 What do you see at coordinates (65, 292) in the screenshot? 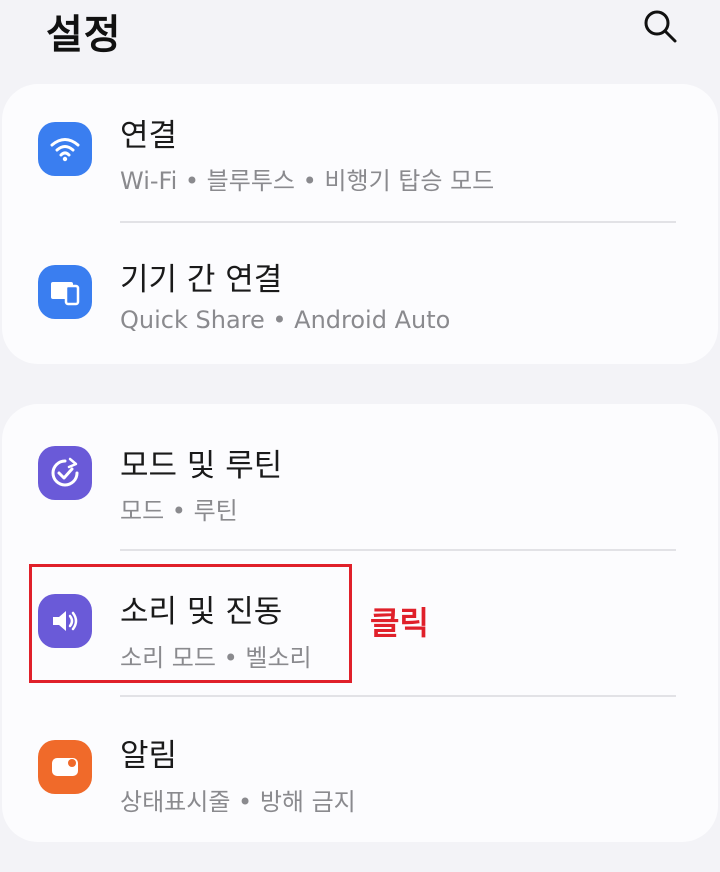
I see `devices-icon` at bounding box center [65, 292].